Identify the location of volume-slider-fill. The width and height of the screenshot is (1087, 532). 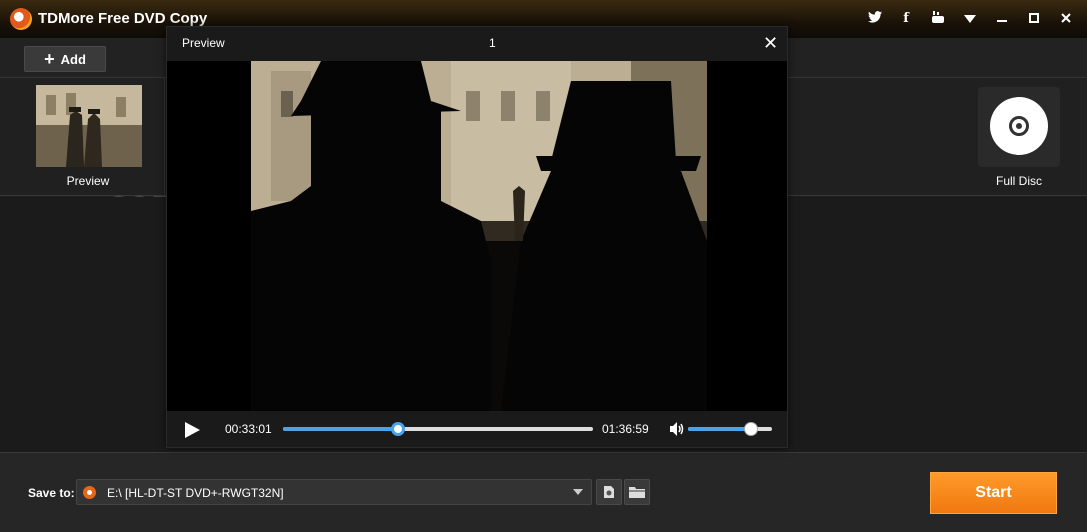
(719, 429).